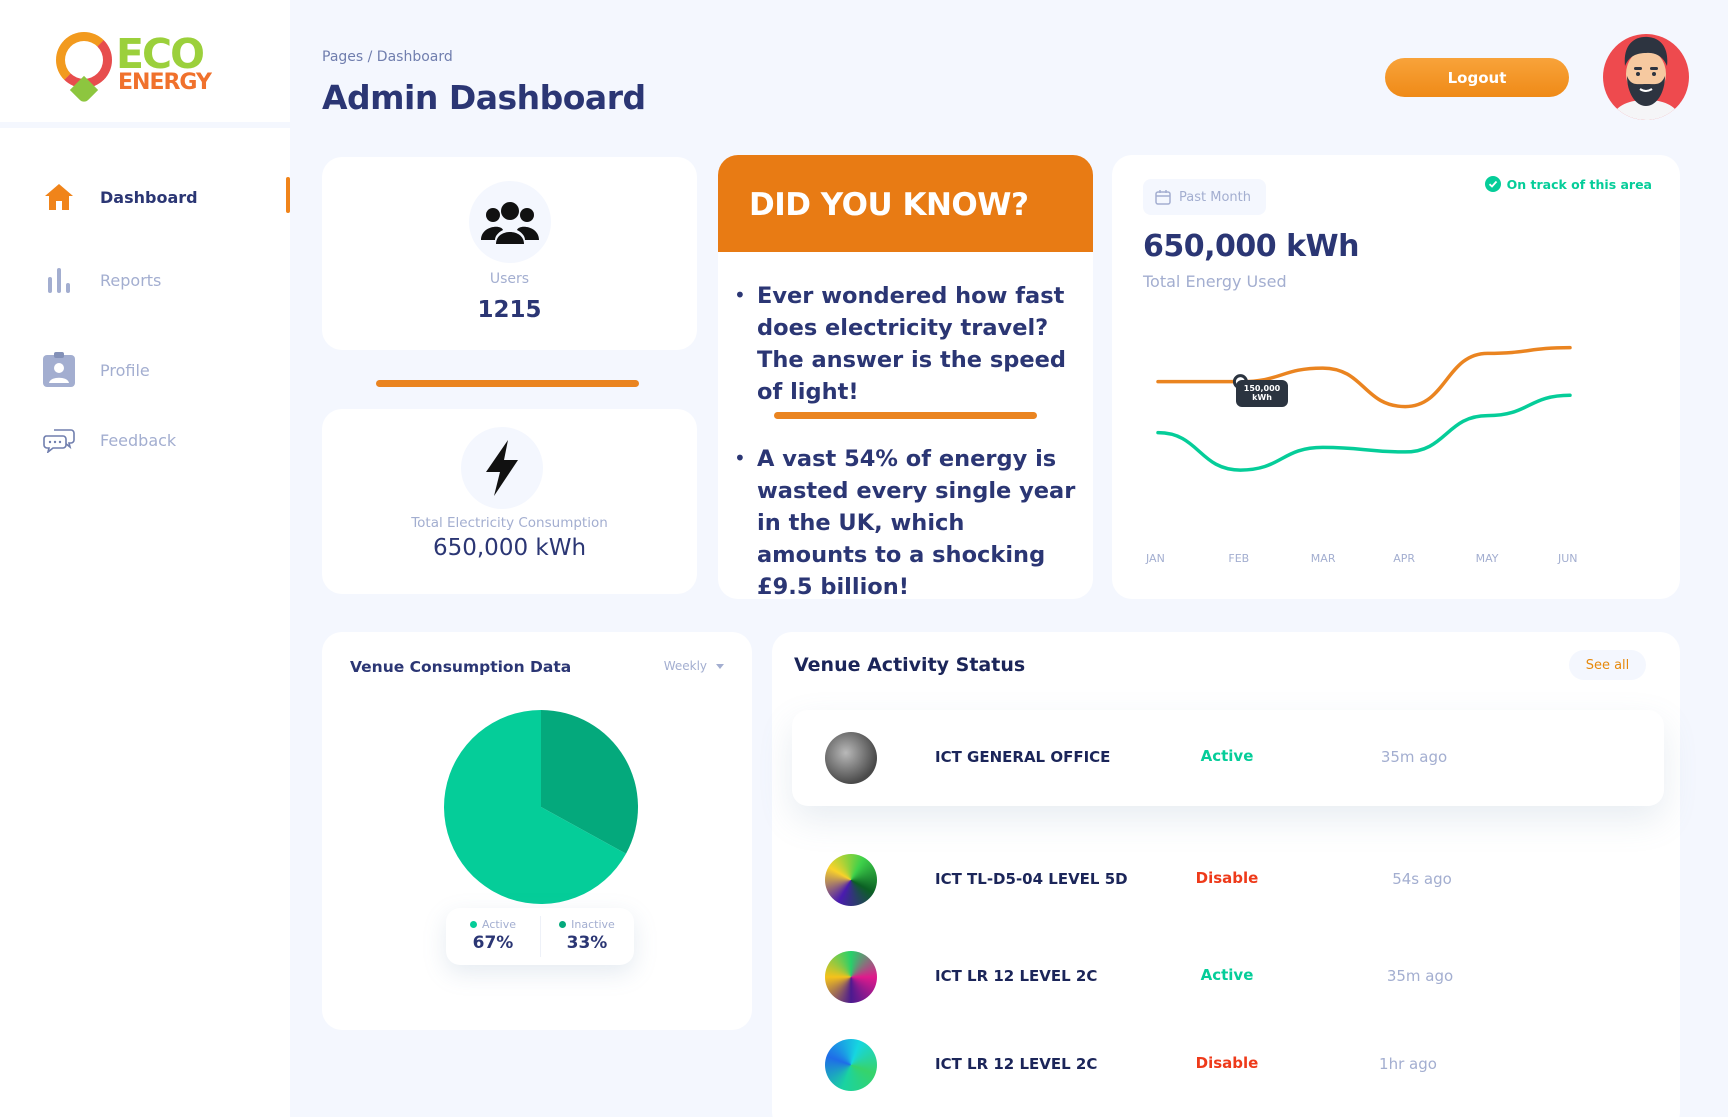 This screenshot has height=1117, width=1728. What do you see at coordinates (509, 523) in the screenshot?
I see `consumption-label: Total Electricity Consumption` at bounding box center [509, 523].